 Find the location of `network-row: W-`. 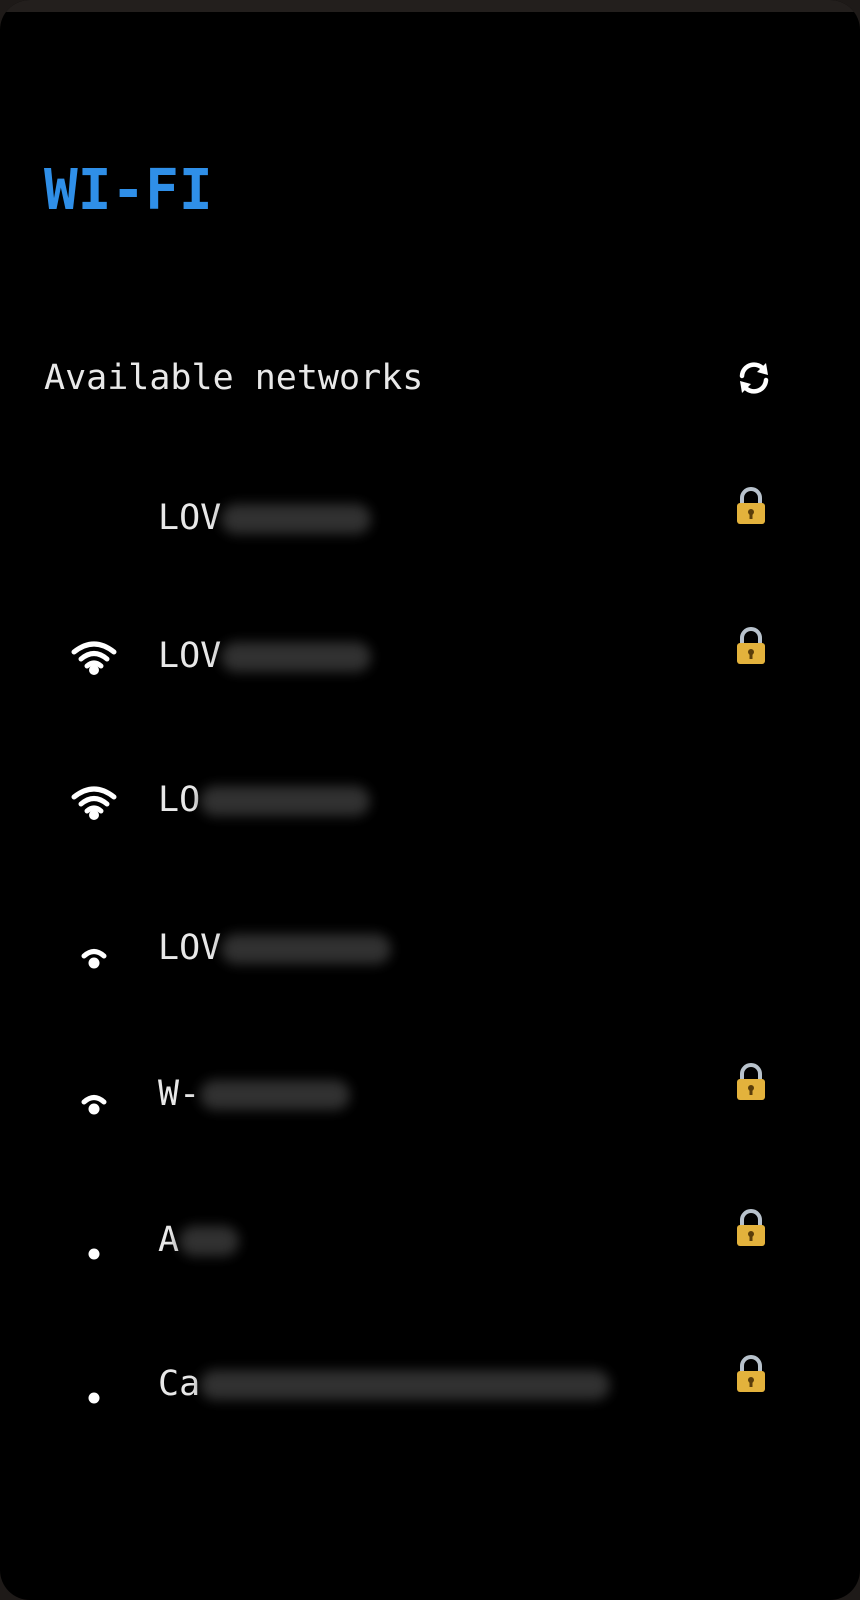

network-row: W- is located at coordinates (430, 1102).